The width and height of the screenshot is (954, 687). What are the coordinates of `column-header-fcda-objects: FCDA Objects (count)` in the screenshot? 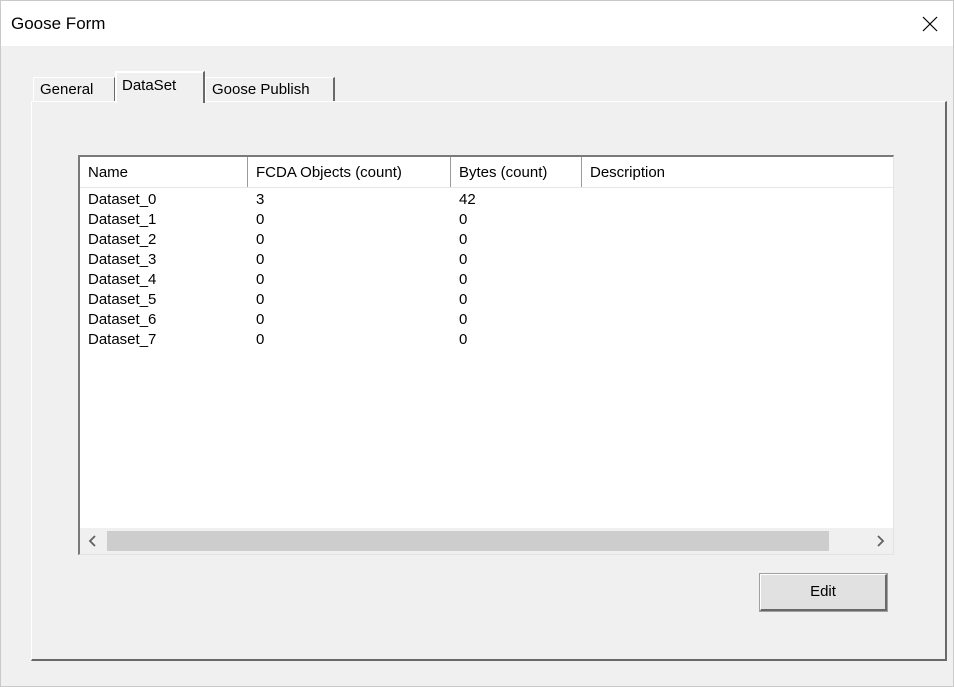 It's located at (349, 172).